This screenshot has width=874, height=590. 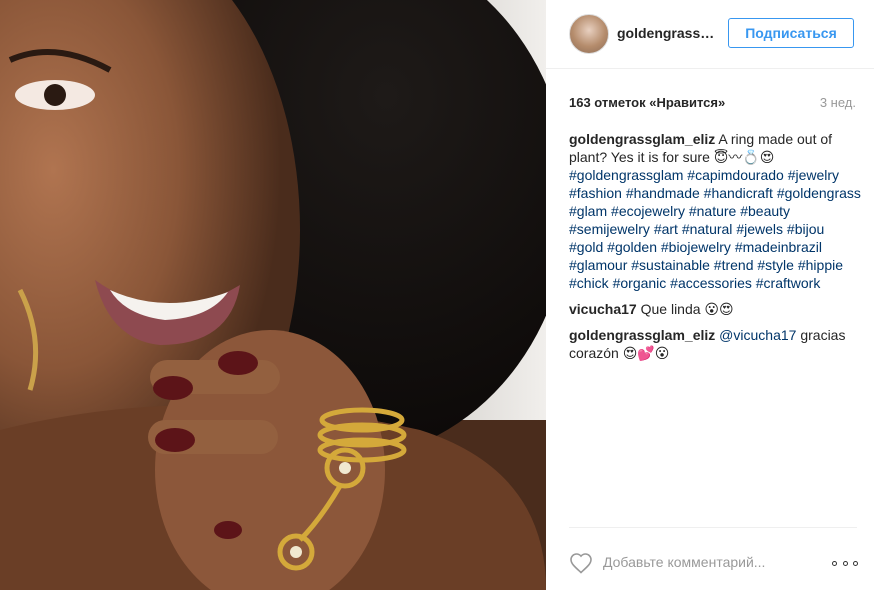 I want to click on hashtag-link: #jewels, so click(x=759, y=229).